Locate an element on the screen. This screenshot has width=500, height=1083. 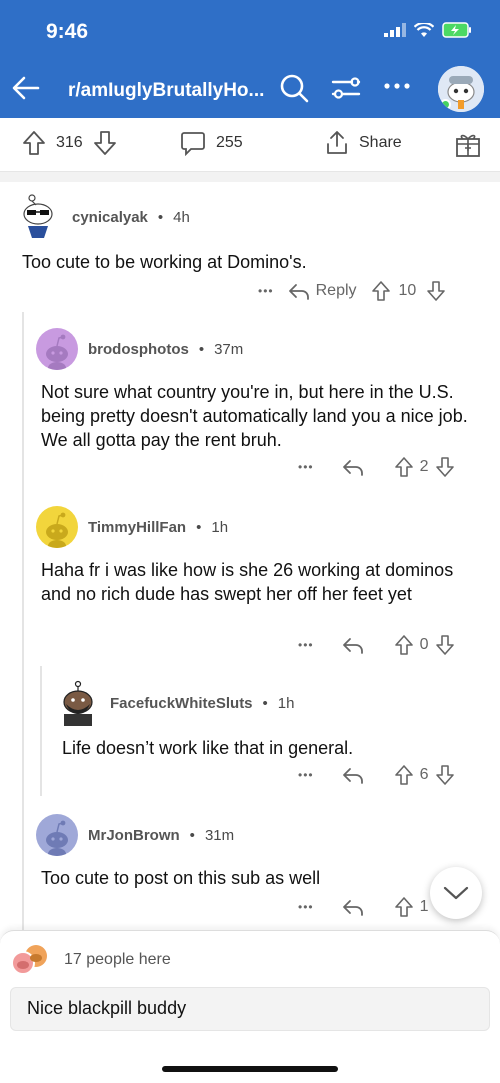
comment-body: Life doesn’t work like that in general. is located at coordinates (208, 748).